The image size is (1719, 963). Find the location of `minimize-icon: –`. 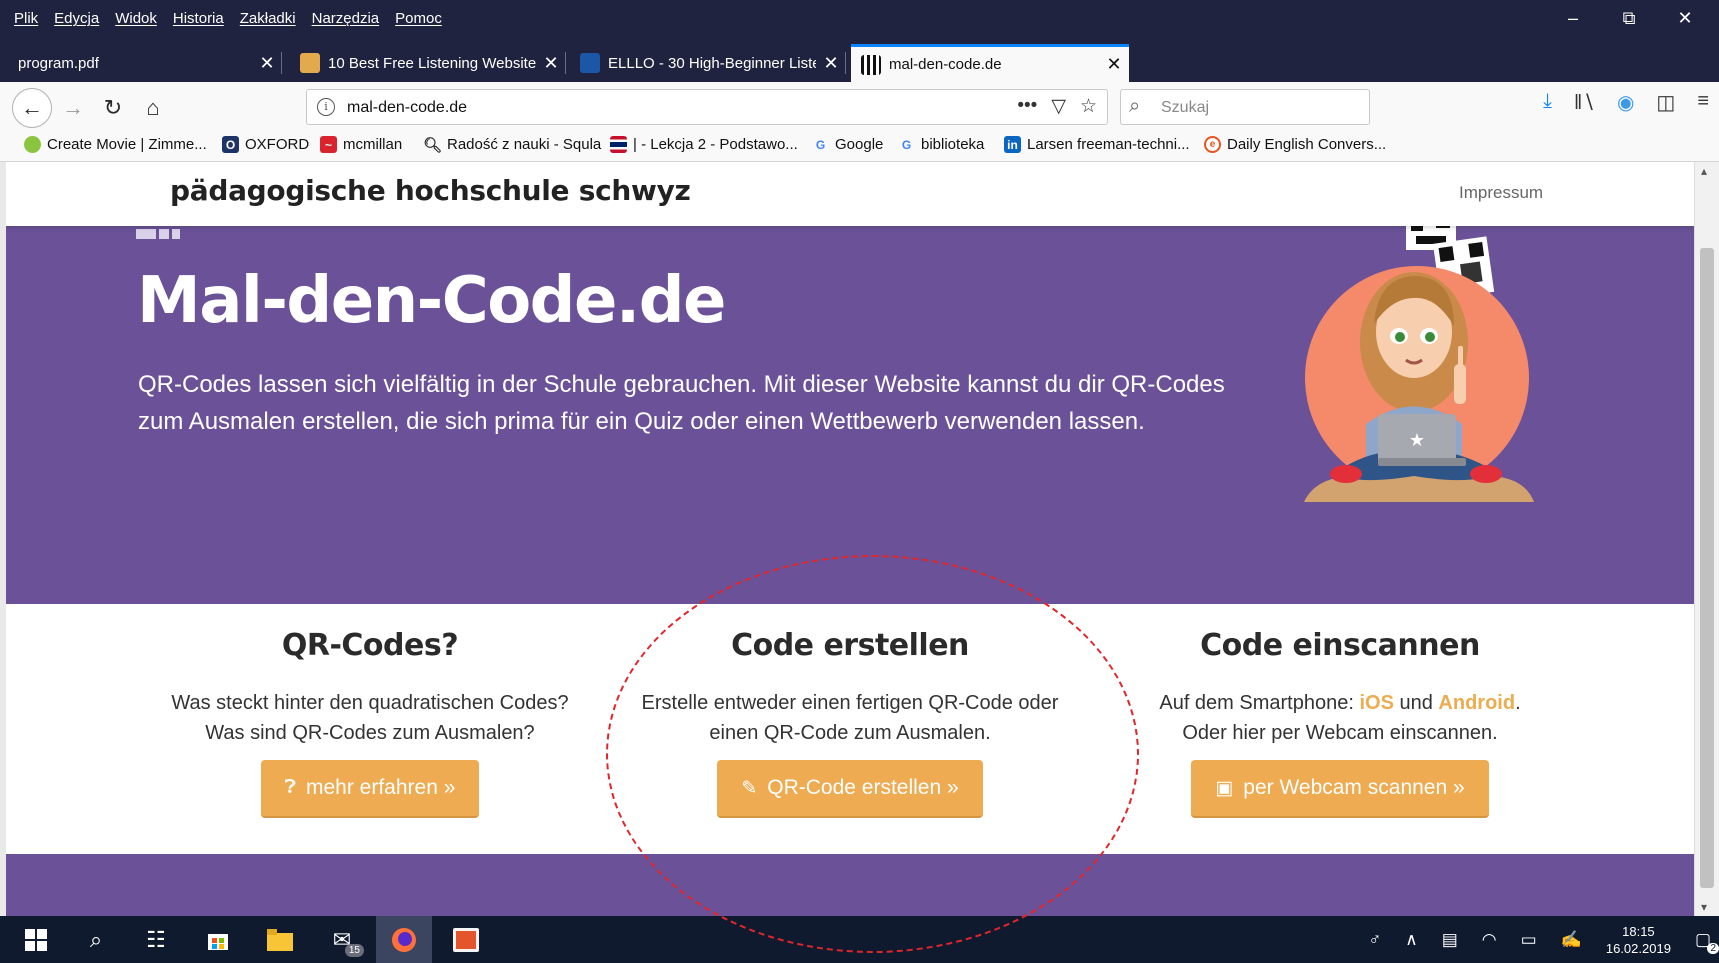

minimize-icon: – is located at coordinates (1573, 18).